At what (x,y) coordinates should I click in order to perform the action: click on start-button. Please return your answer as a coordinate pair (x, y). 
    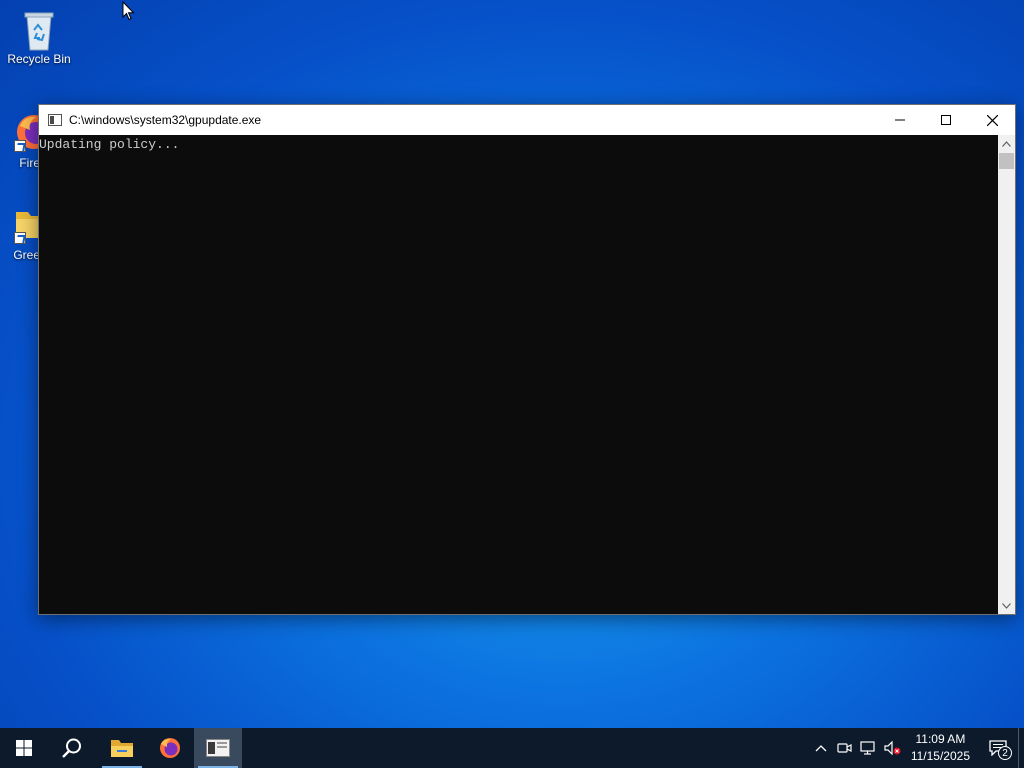
    Looking at the image, I should click on (24, 748).